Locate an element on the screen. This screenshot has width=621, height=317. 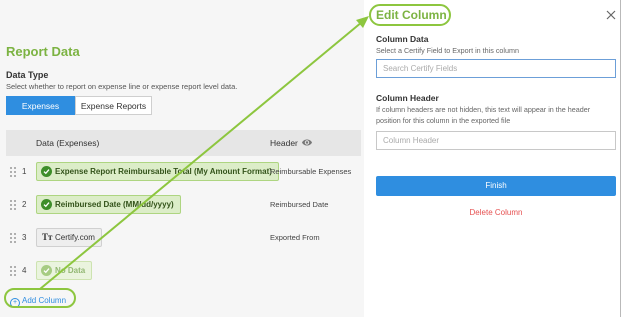
eye-icon is located at coordinates (307, 142).